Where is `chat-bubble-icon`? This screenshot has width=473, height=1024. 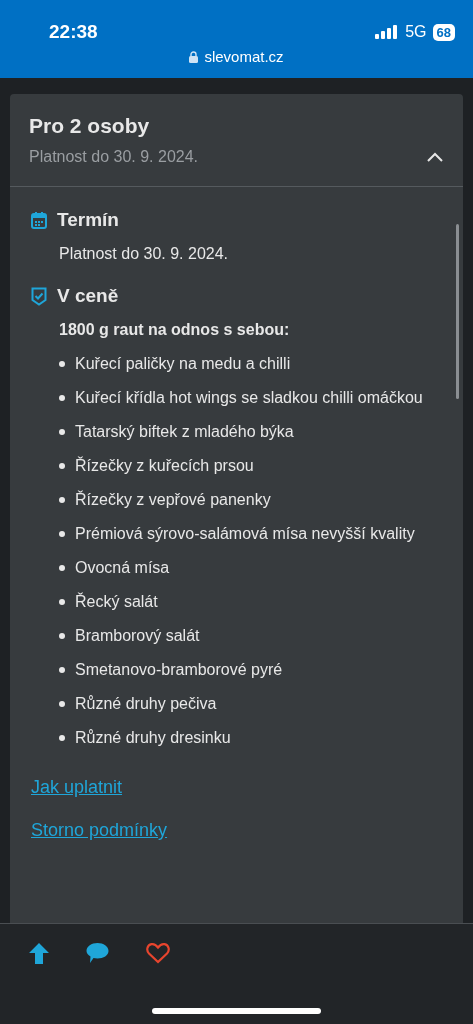
chat-bubble-icon is located at coordinates (97, 953).